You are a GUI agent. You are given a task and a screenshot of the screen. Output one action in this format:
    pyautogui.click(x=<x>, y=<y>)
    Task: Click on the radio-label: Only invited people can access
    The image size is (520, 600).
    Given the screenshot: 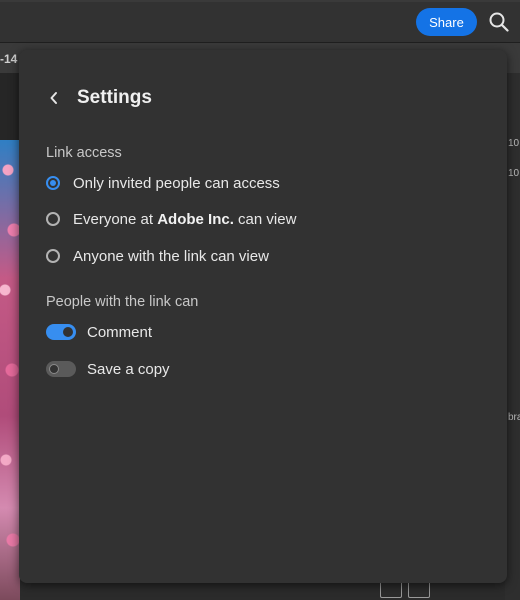 What is the action you would take?
    pyautogui.click(x=176, y=183)
    